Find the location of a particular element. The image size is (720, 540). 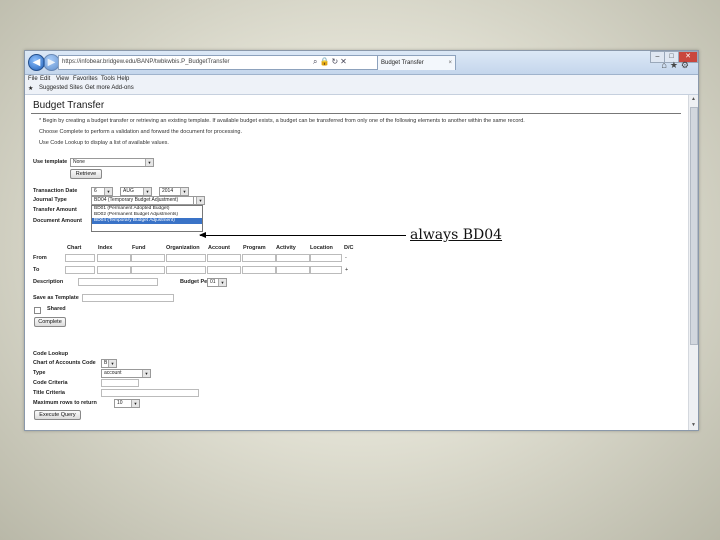

to-index-input is located at coordinates (114, 270).